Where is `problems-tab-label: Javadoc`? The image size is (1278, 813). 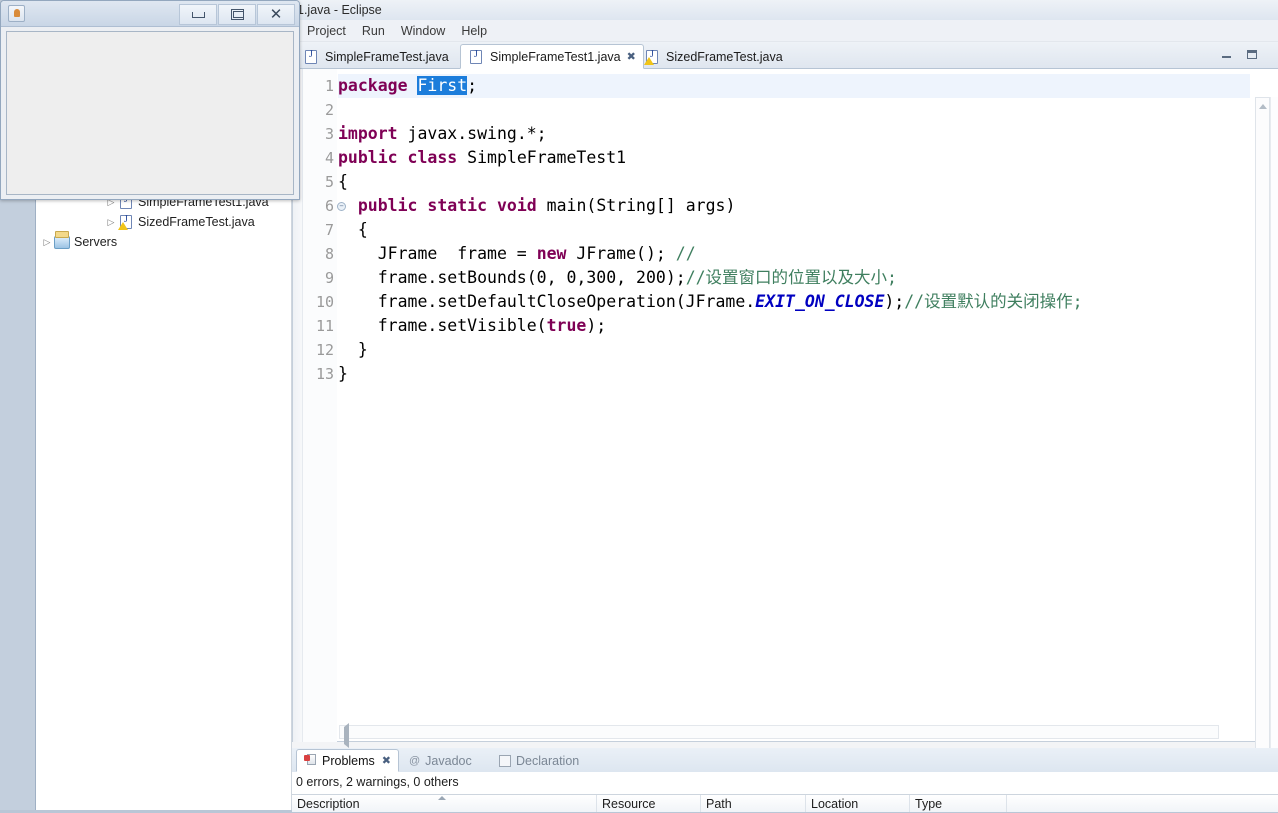
problems-tab-label: Javadoc is located at coordinates (448, 760).